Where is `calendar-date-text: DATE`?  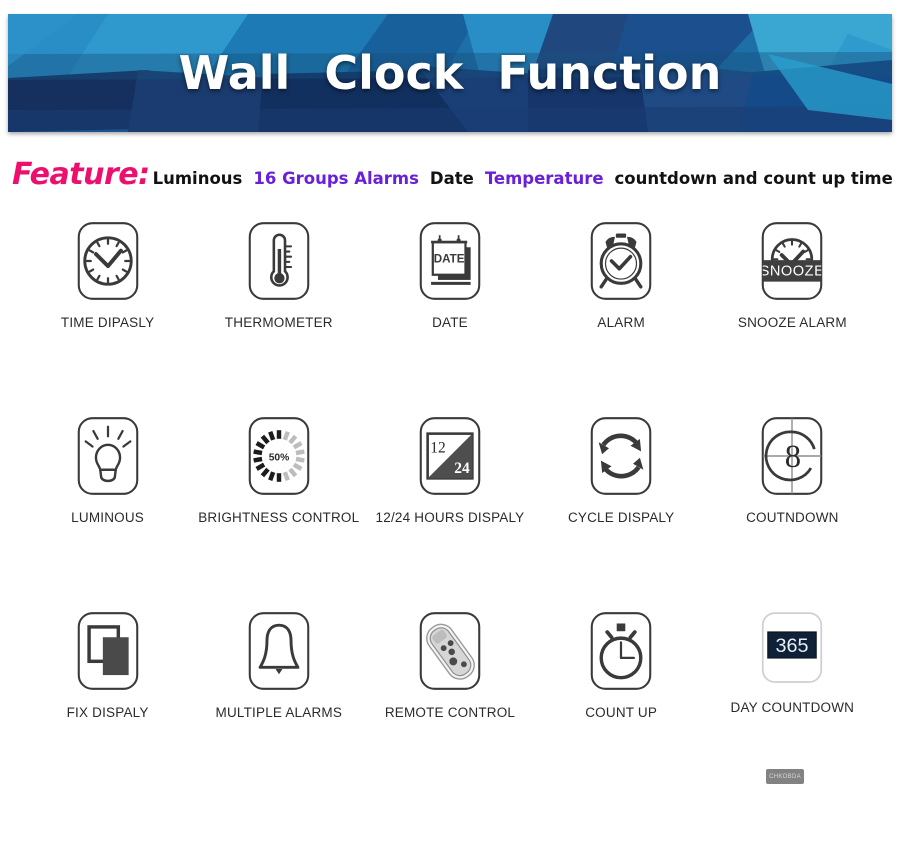 calendar-date-text: DATE is located at coordinates (449, 259).